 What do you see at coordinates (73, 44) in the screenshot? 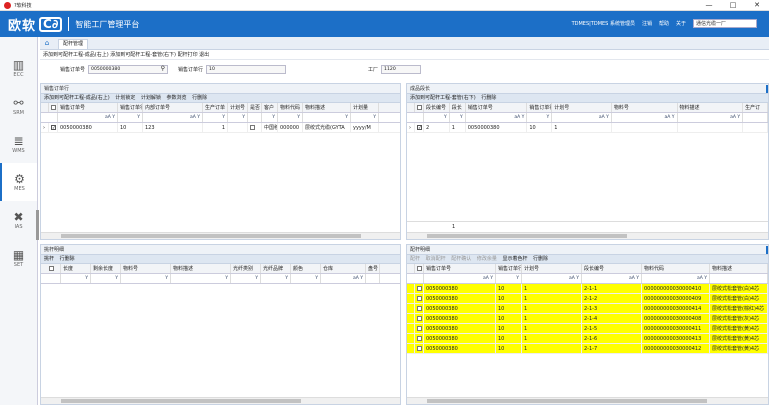
I see `tab-current: 配杆管理` at bounding box center [73, 44].